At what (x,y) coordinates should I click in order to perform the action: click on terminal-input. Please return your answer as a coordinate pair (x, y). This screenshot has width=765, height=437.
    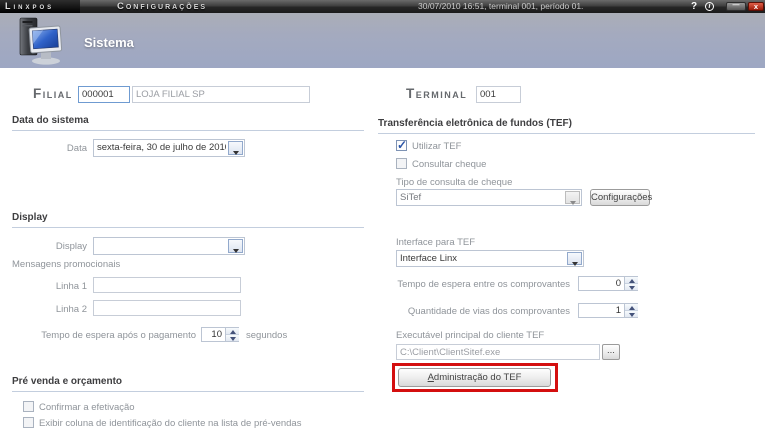
    Looking at the image, I should click on (498, 94).